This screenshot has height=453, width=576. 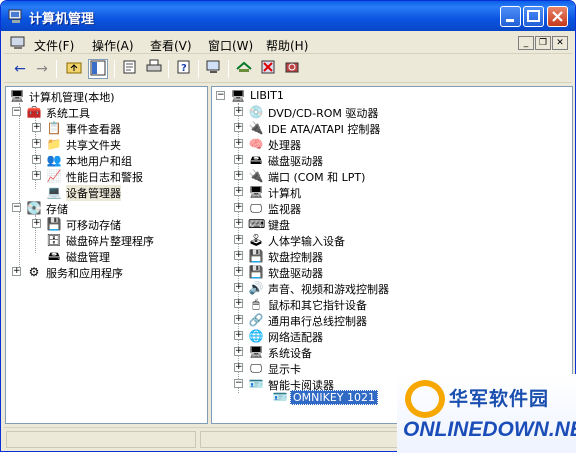 What do you see at coordinates (256, 304) in the screenshot?
I see `mouse-icon: 🖱` at bounding box center [256, 304].